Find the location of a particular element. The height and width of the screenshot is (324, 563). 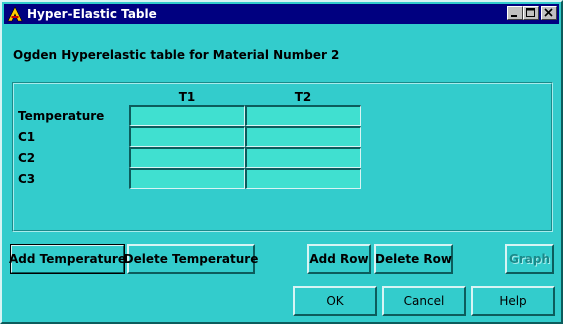

add-row-button: Add Row is located at coordinates (339, 259).